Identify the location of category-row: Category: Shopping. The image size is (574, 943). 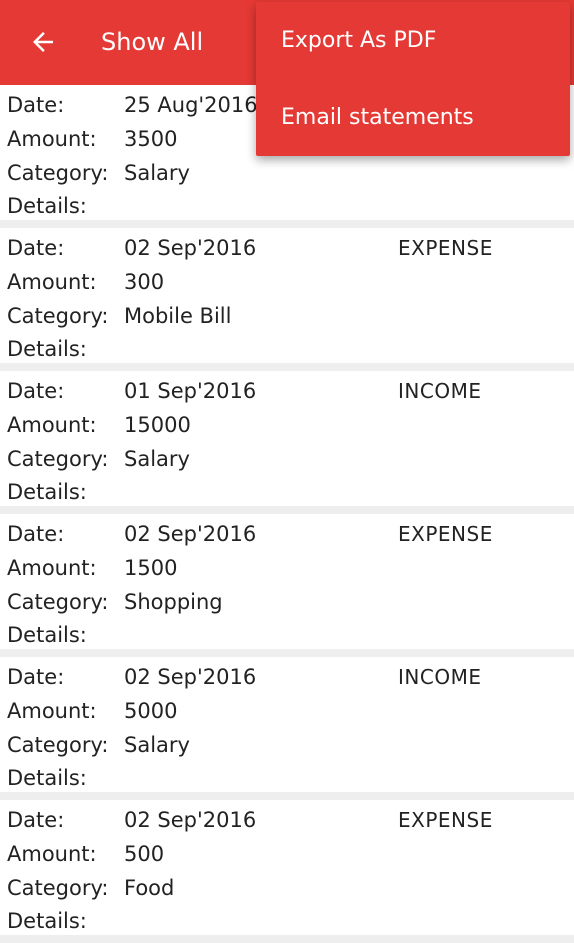
(115, 602).